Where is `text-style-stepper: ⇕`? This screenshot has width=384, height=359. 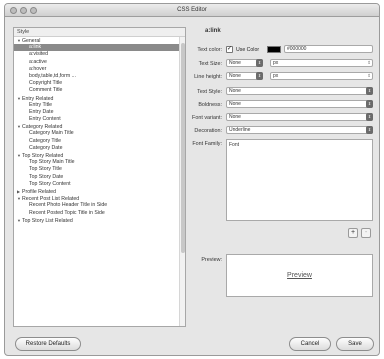
text-style-stepper: ⇕ is located at coordinates (369, 91).